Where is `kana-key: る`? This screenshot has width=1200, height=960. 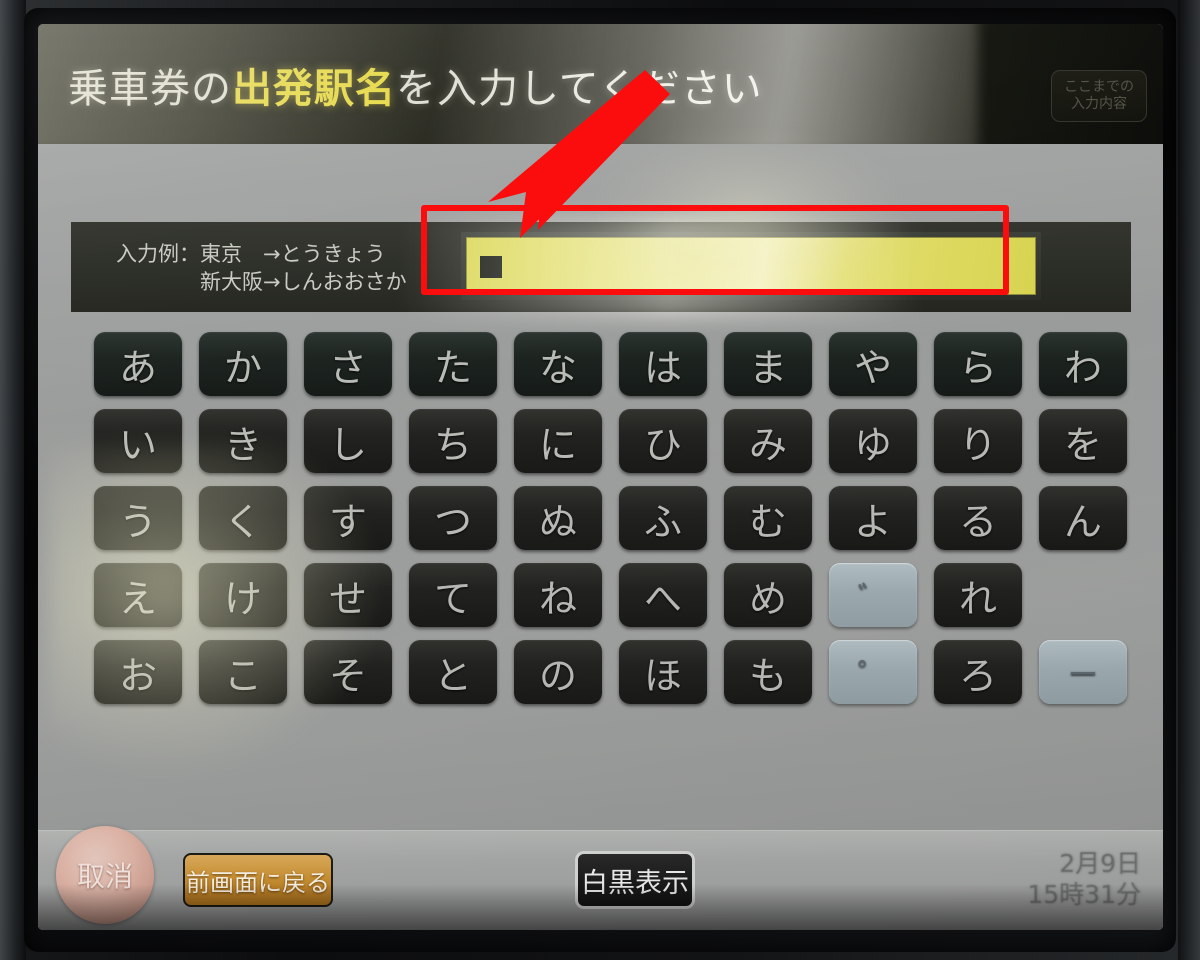
kana-key: る is located at coordinates (978, 518).